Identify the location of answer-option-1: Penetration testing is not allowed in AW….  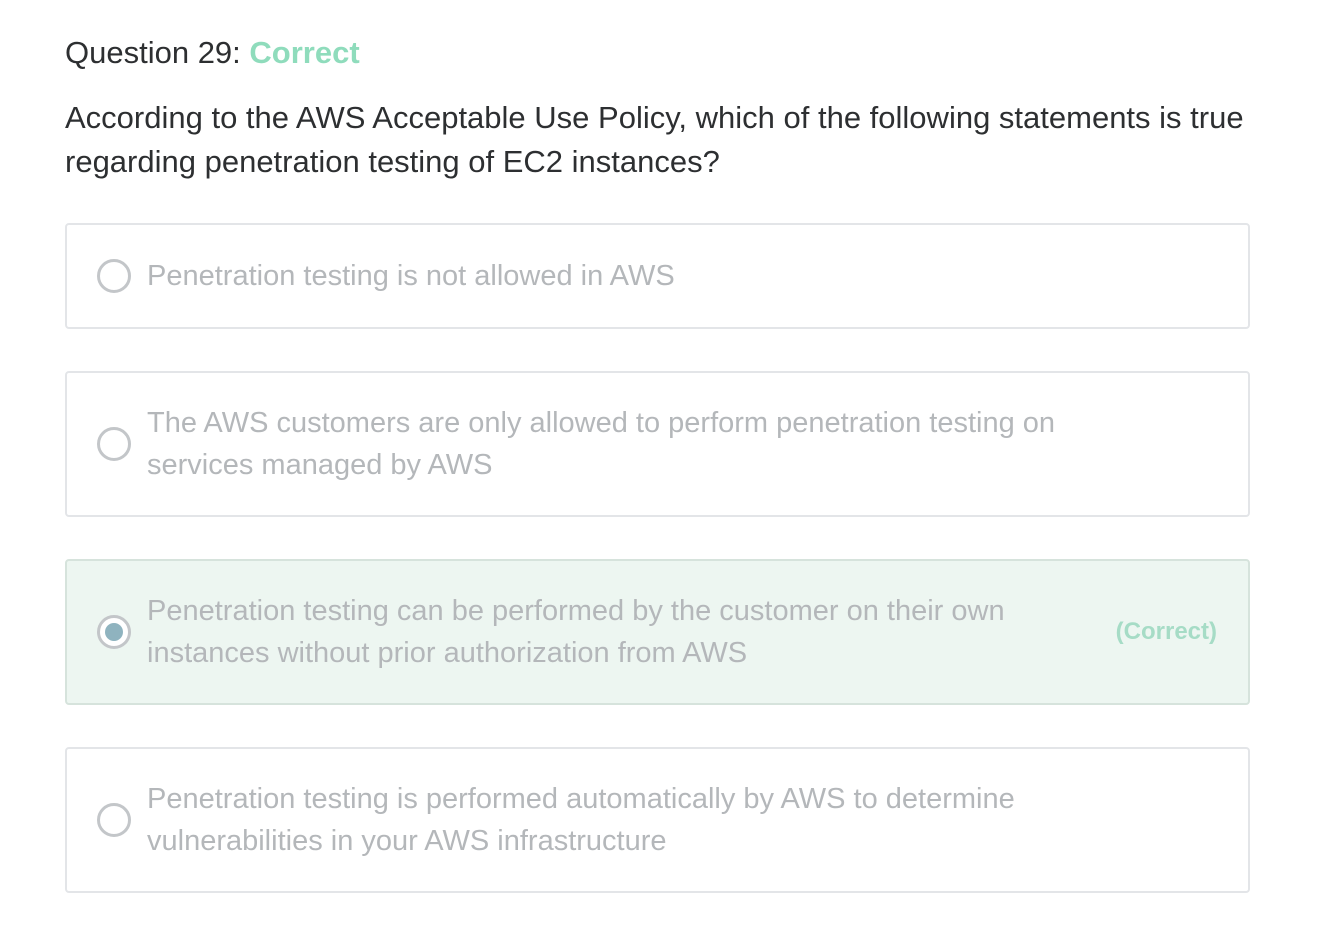
(657, 276).